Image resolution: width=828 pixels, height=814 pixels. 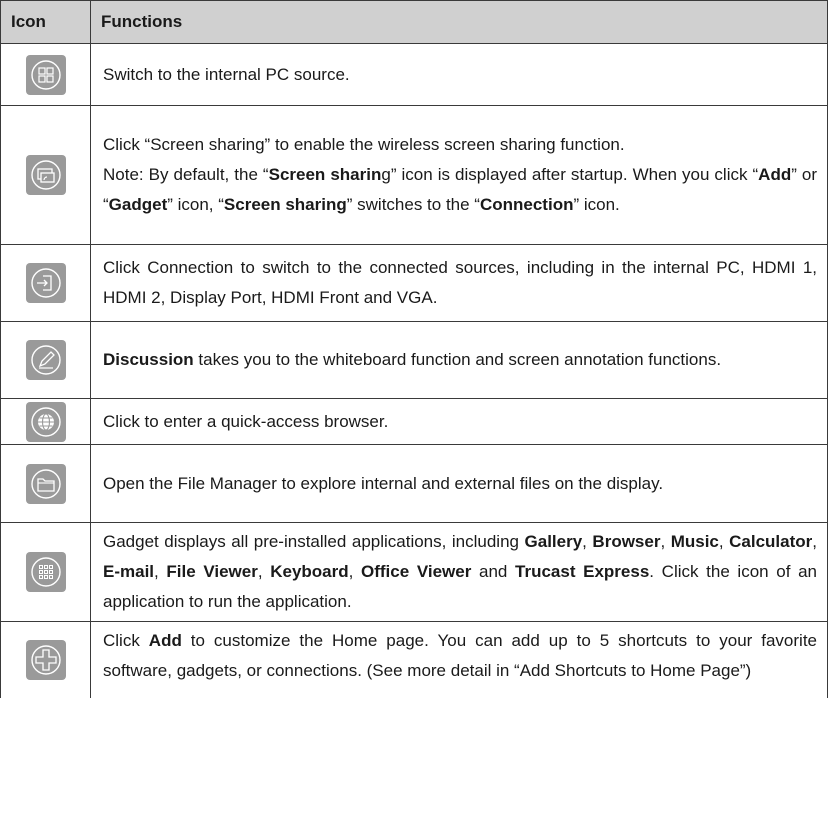 I want to click on functions-column-header: Functions, so click(x=459, y=22).